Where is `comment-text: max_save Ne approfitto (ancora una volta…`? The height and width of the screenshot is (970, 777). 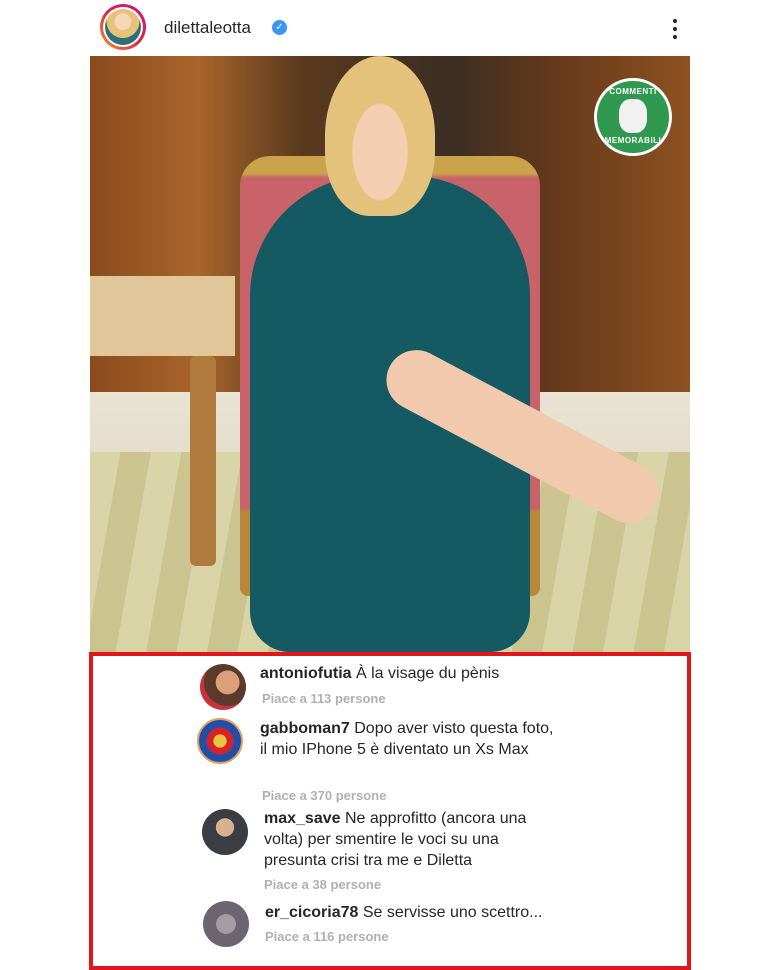
comment-text: max_save Ne approfitto (ancora una volta… is located at coordinates (414, 839).